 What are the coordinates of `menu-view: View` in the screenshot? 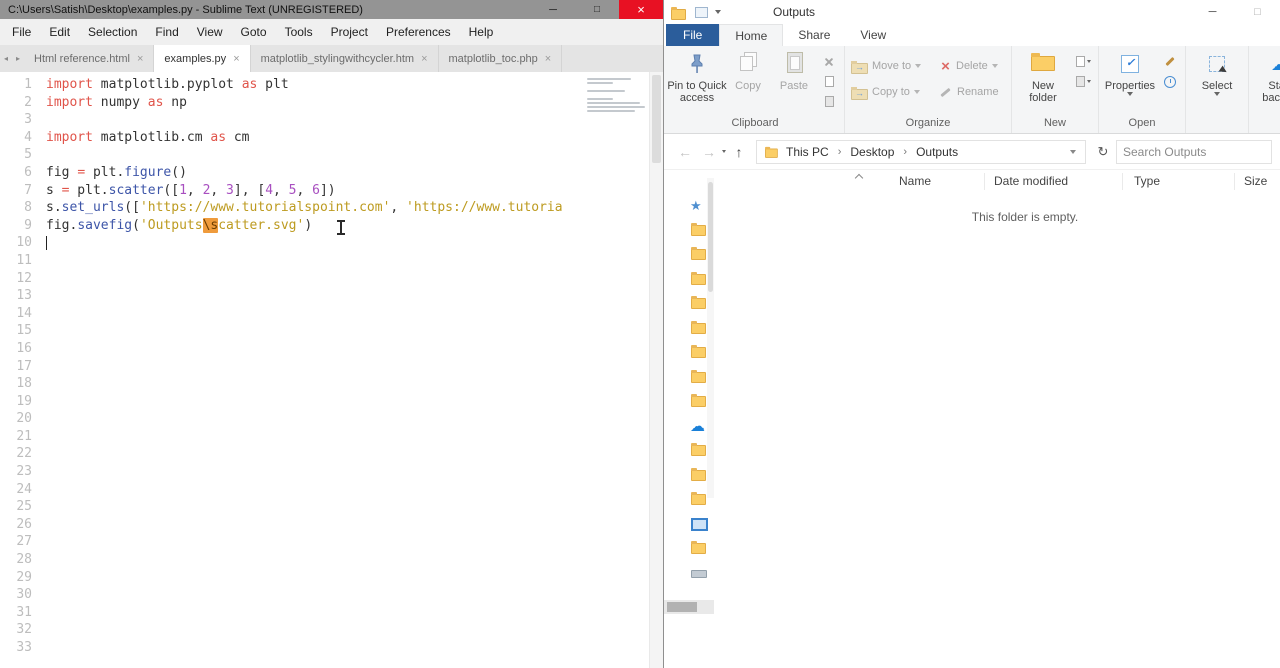 It's located at (210, 32).